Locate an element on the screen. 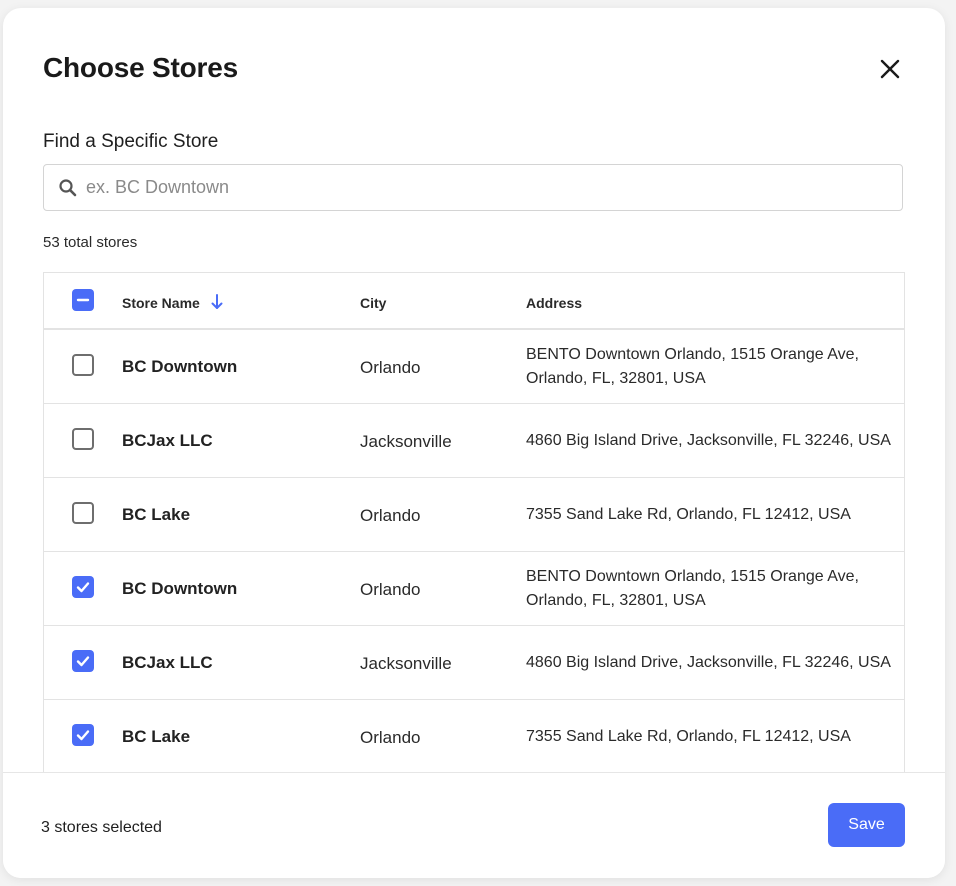 This screenshot has height=886, width=956. search-field is located at coordinates (473, 187).